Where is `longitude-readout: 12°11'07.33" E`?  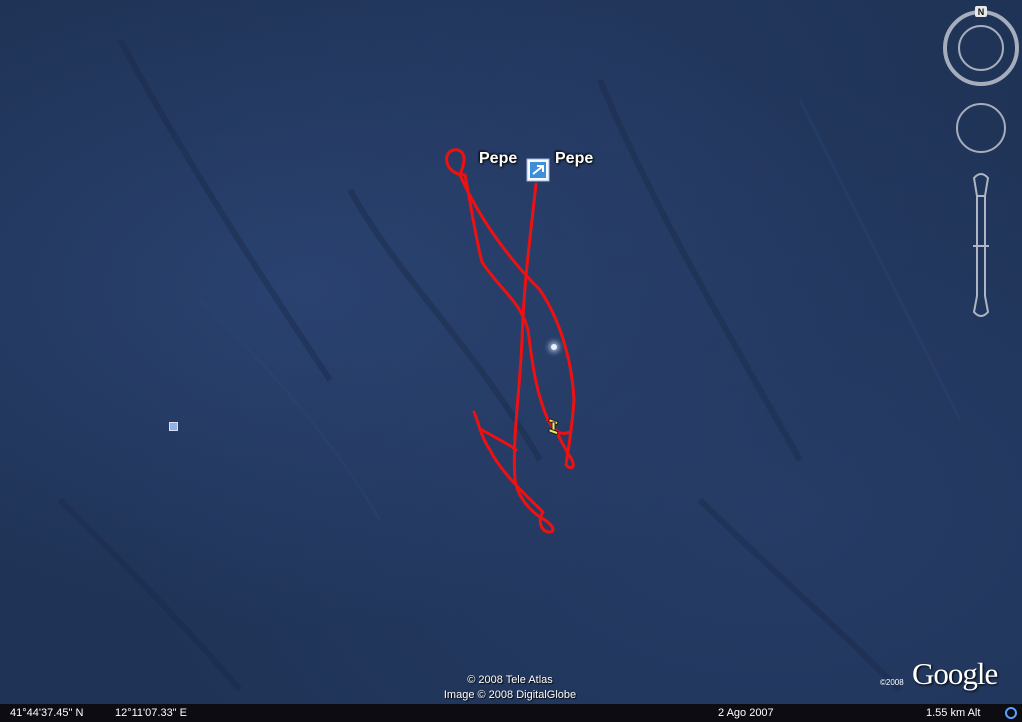 longitude-readout: 12°11'07.33" E is located at coordinates (151, 713).